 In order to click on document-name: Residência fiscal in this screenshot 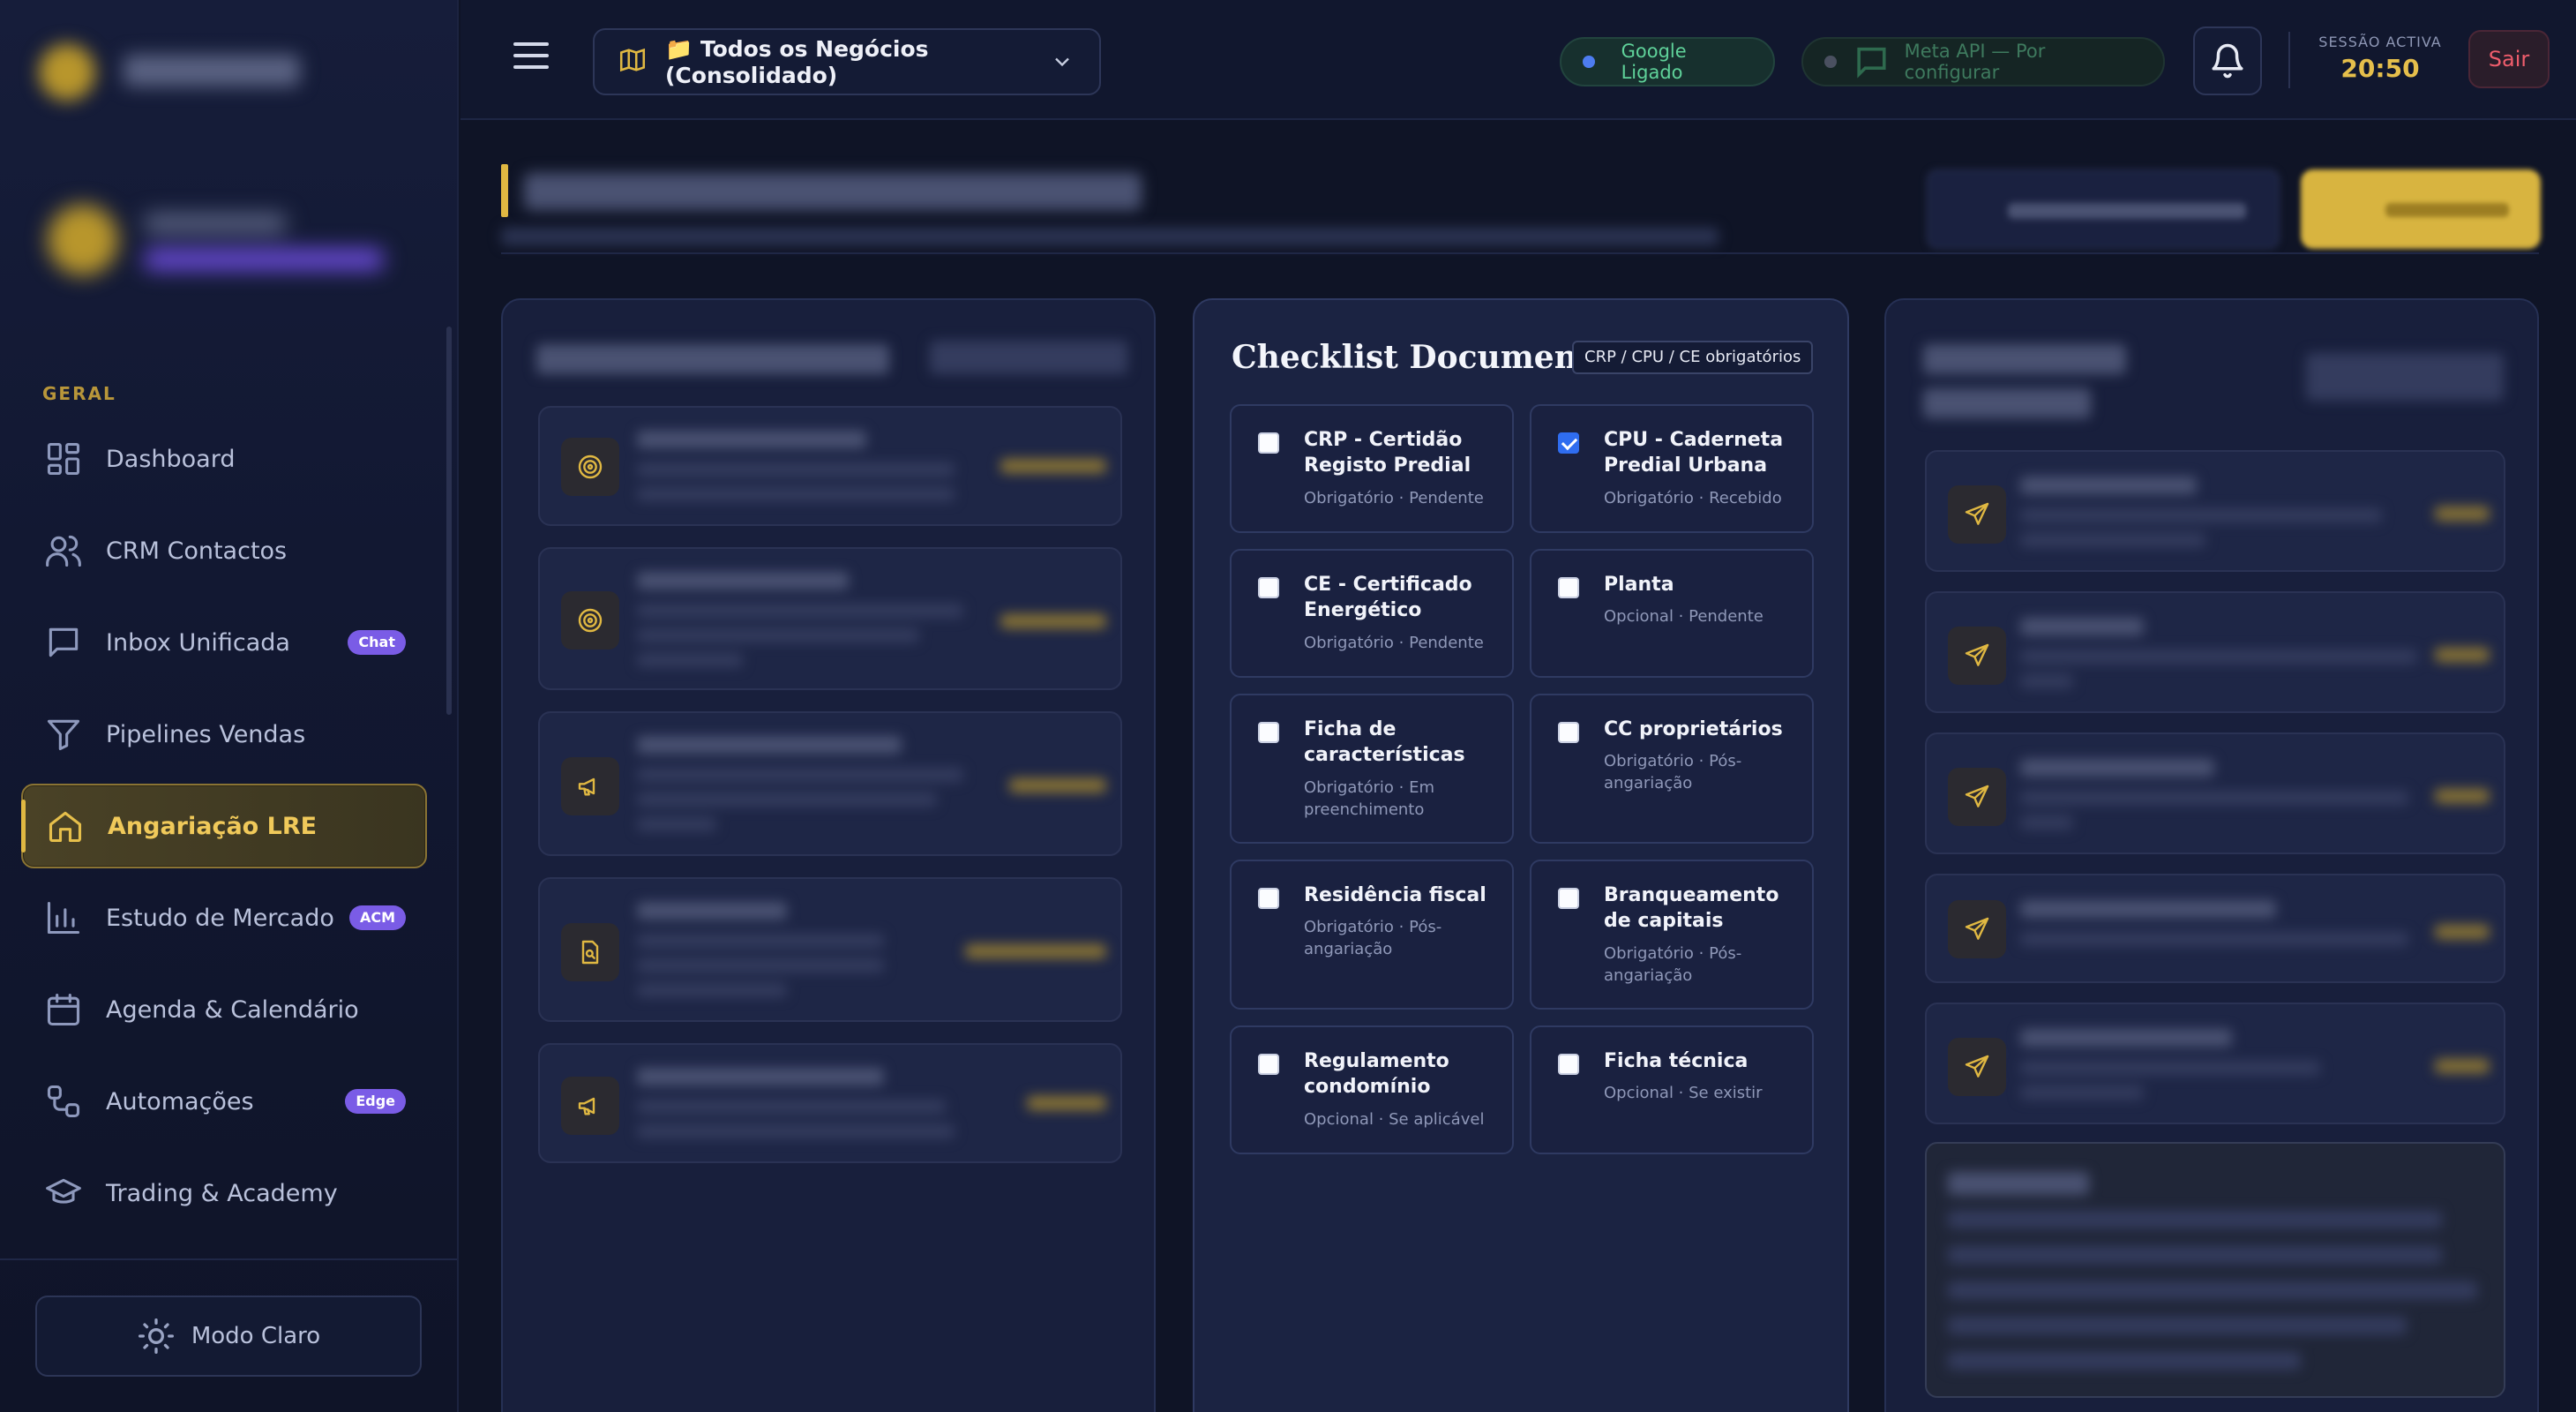, I will do `click(1395, 895)`.